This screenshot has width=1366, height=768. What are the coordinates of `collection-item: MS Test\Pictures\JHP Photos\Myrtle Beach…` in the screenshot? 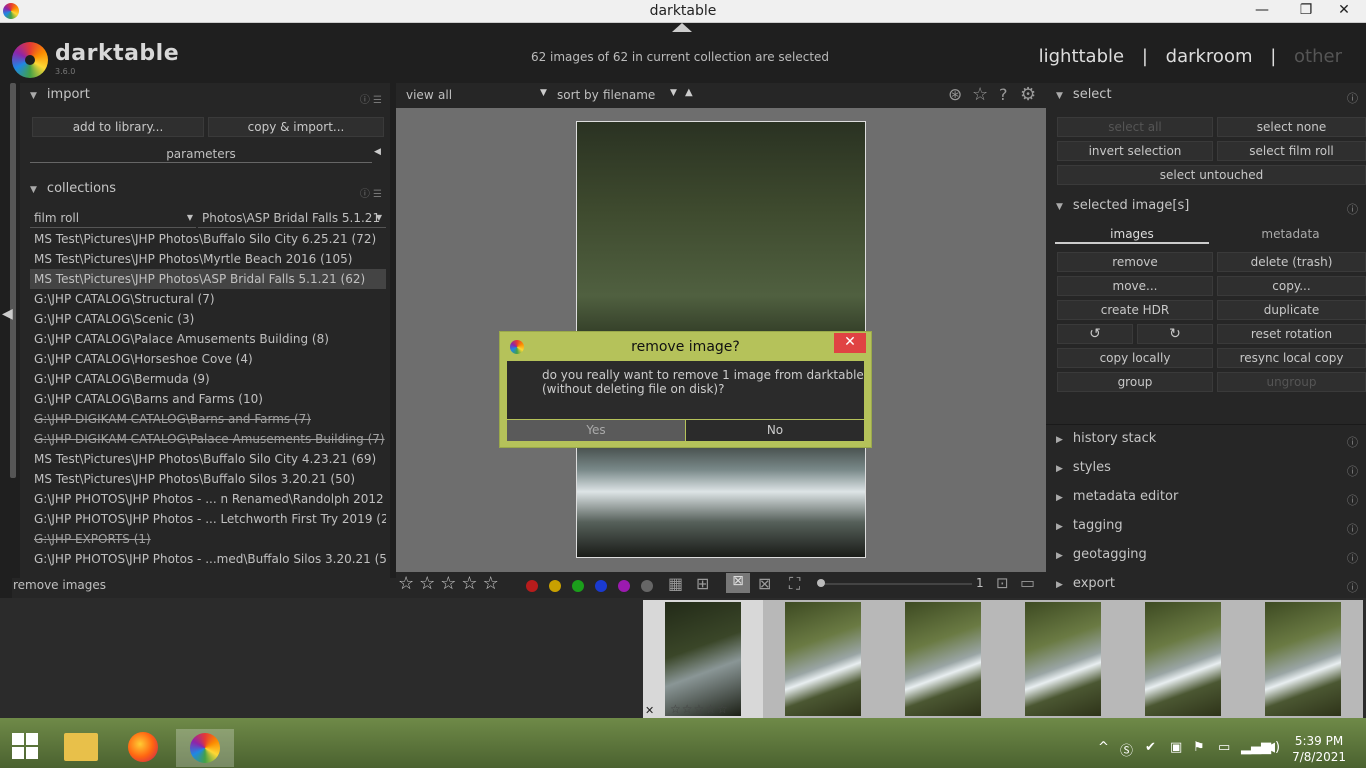 It's located at (208, 259).